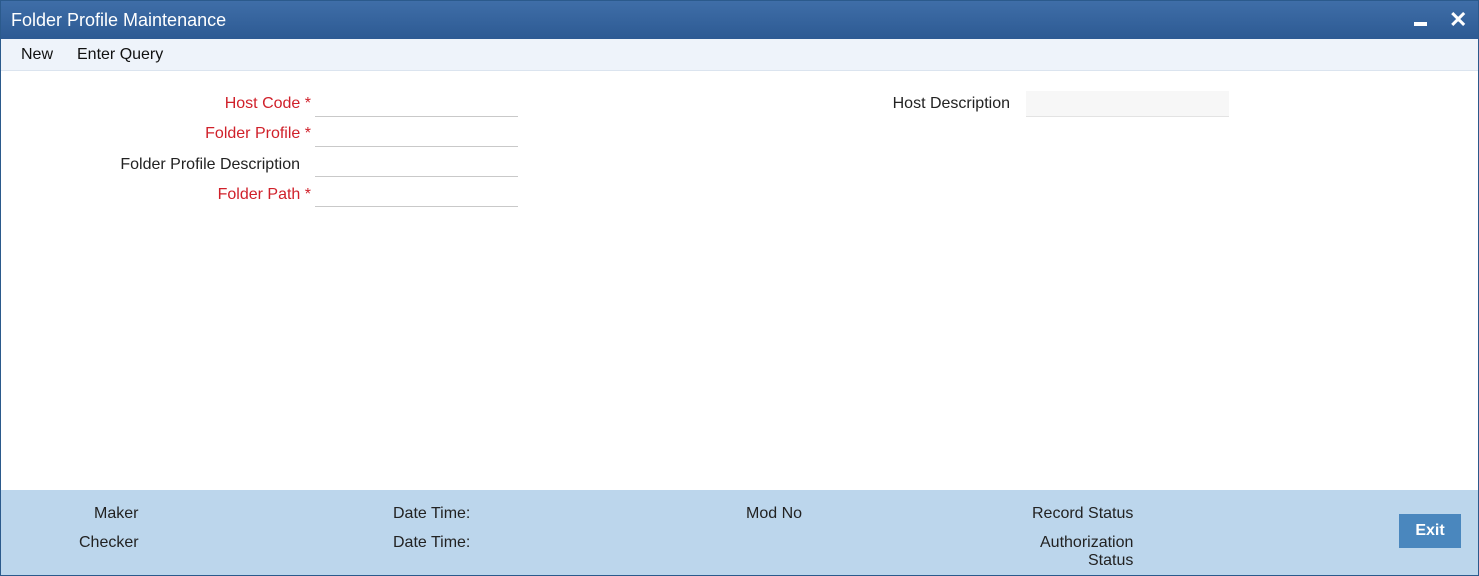 The image size is (1479, 576). Describe the element at coordinates (119, 20) in the screenshot. I see `window-title: Folder Profile Maintenance` at that location.